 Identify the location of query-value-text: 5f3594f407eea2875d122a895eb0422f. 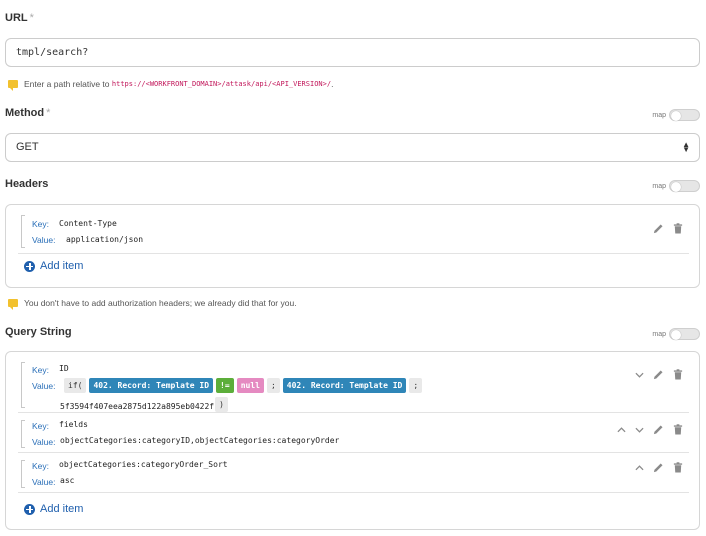
(137, 406).